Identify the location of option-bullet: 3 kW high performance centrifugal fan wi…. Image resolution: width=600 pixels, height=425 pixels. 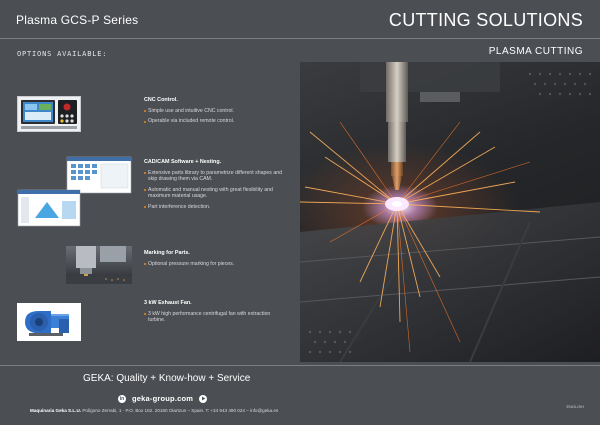
(214, 317).